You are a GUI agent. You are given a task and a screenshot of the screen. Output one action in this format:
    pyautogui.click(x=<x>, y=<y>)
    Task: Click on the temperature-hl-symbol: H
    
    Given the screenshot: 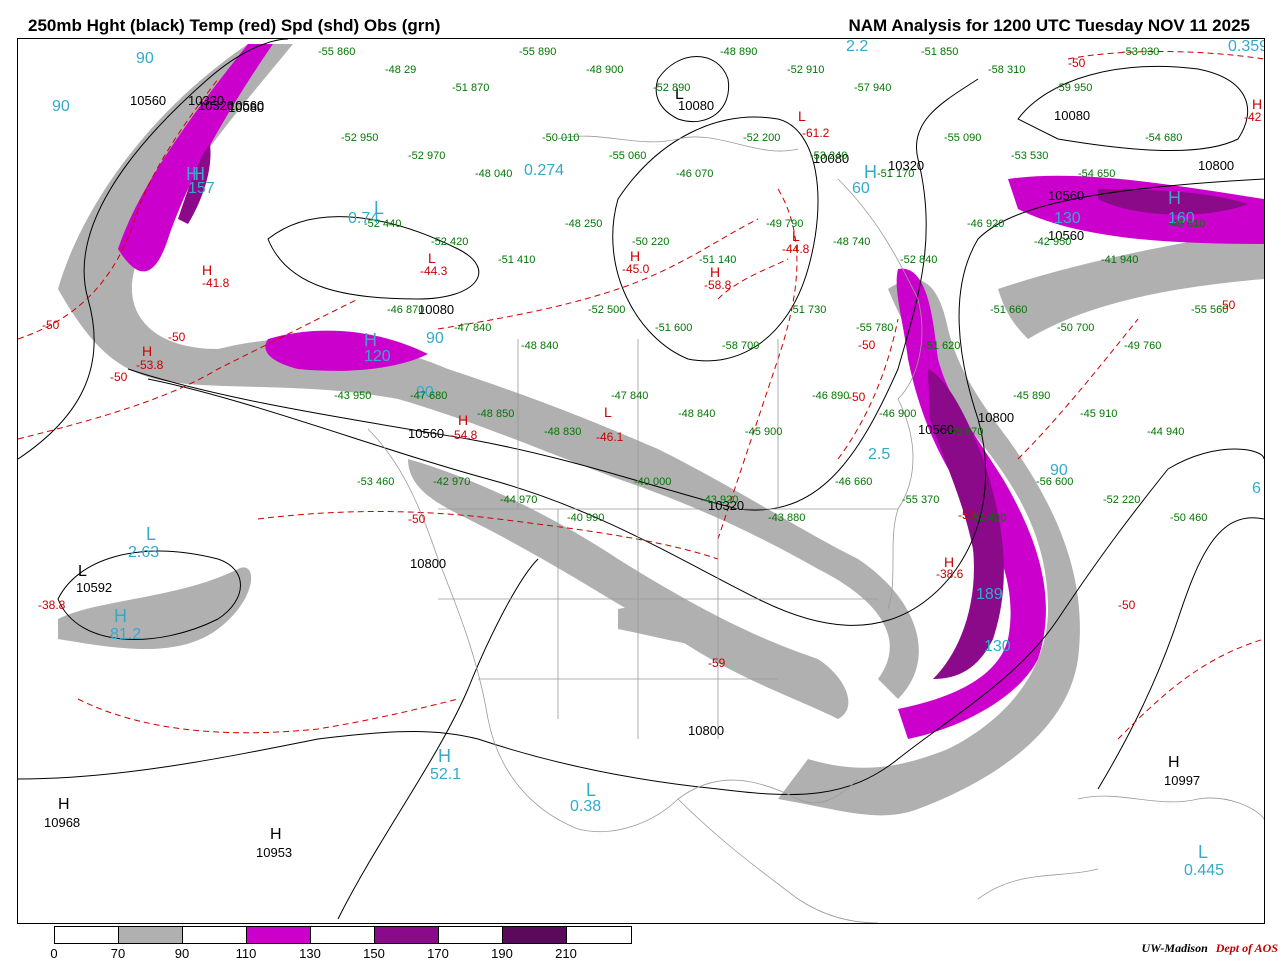 What is the action you would take?
    pyautogui.click(x=715, y=272)
    